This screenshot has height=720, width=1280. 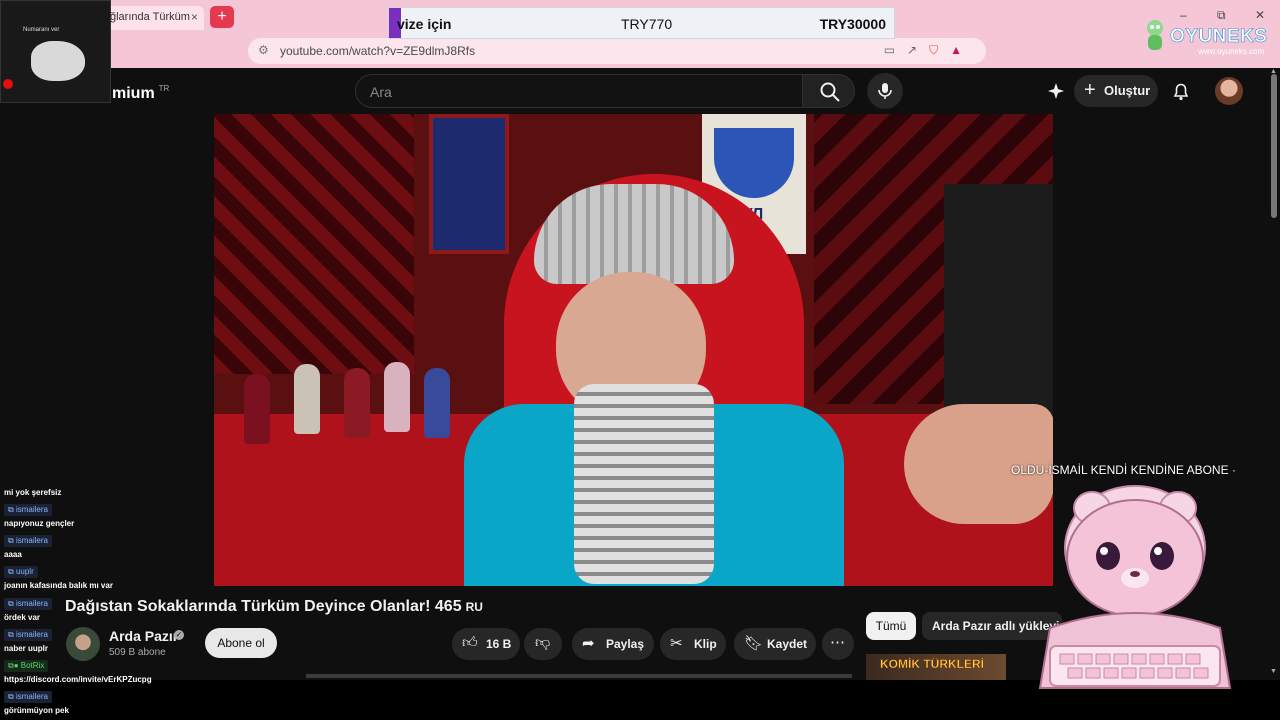 I want to click on share-button: ➦ Paylaş, so click(x=613, y=644).